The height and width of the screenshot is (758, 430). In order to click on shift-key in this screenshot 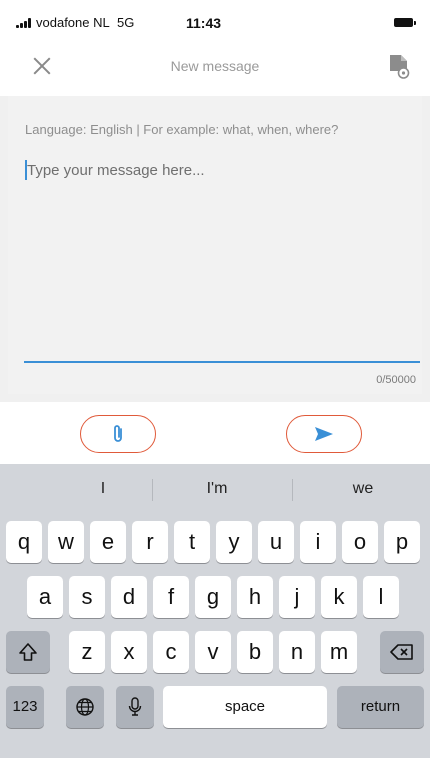, I will do `click(28, 652)`.